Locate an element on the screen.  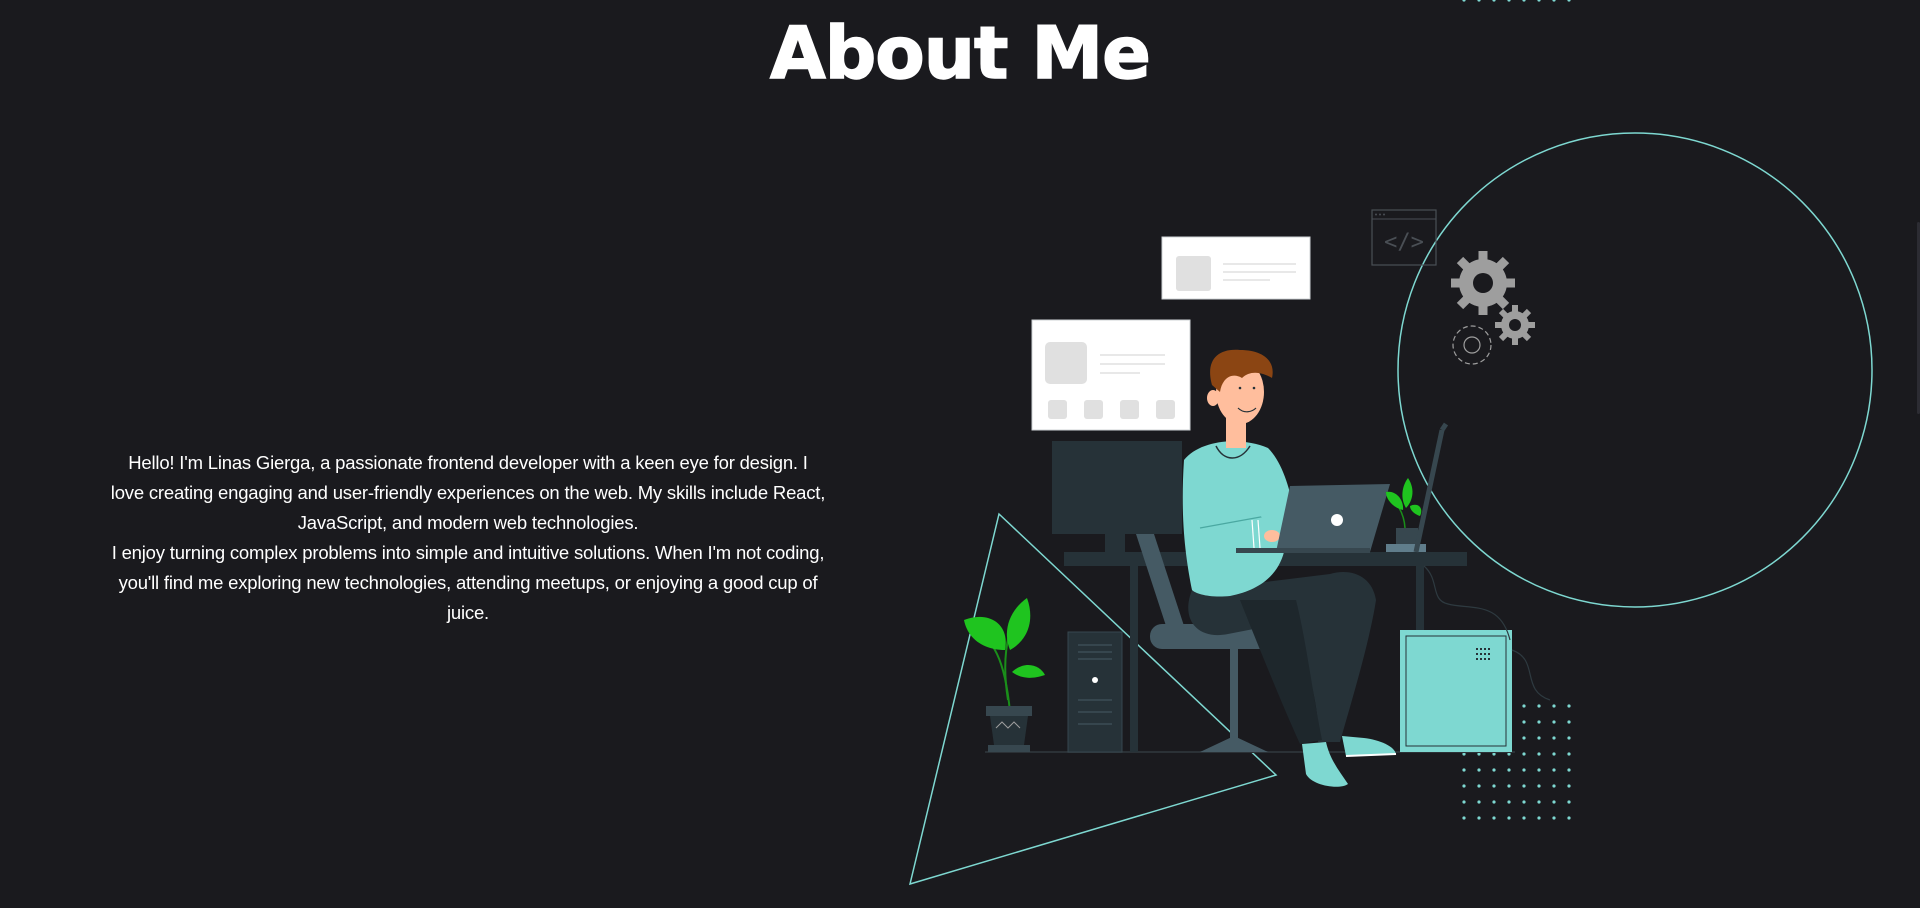
gear-icon is located at coordinates (1493, 308).